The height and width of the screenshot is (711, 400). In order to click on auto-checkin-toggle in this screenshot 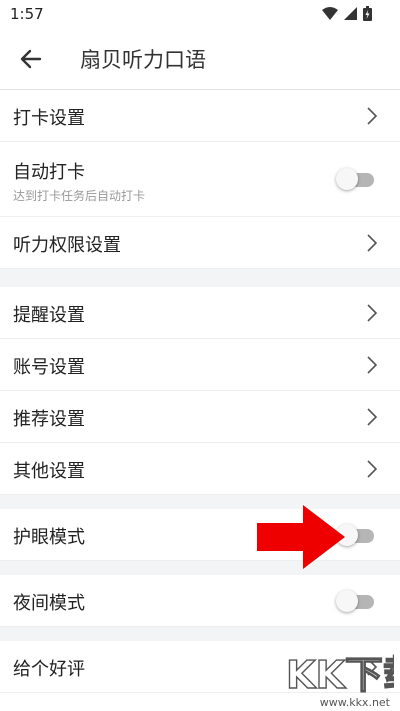, I will do `click(356, 179)`.